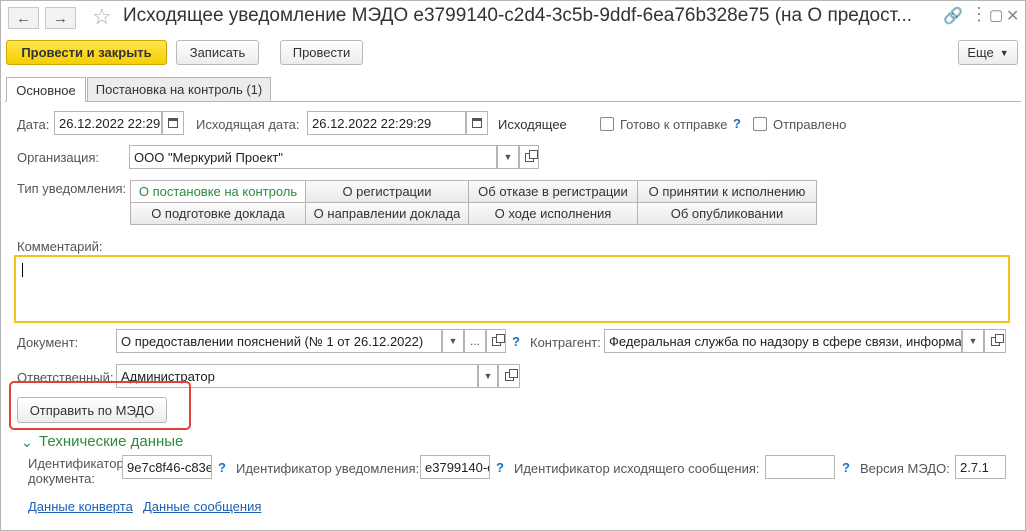 The image size is (1026, 531). I want to click on forward-button: →, so click(60, 18).